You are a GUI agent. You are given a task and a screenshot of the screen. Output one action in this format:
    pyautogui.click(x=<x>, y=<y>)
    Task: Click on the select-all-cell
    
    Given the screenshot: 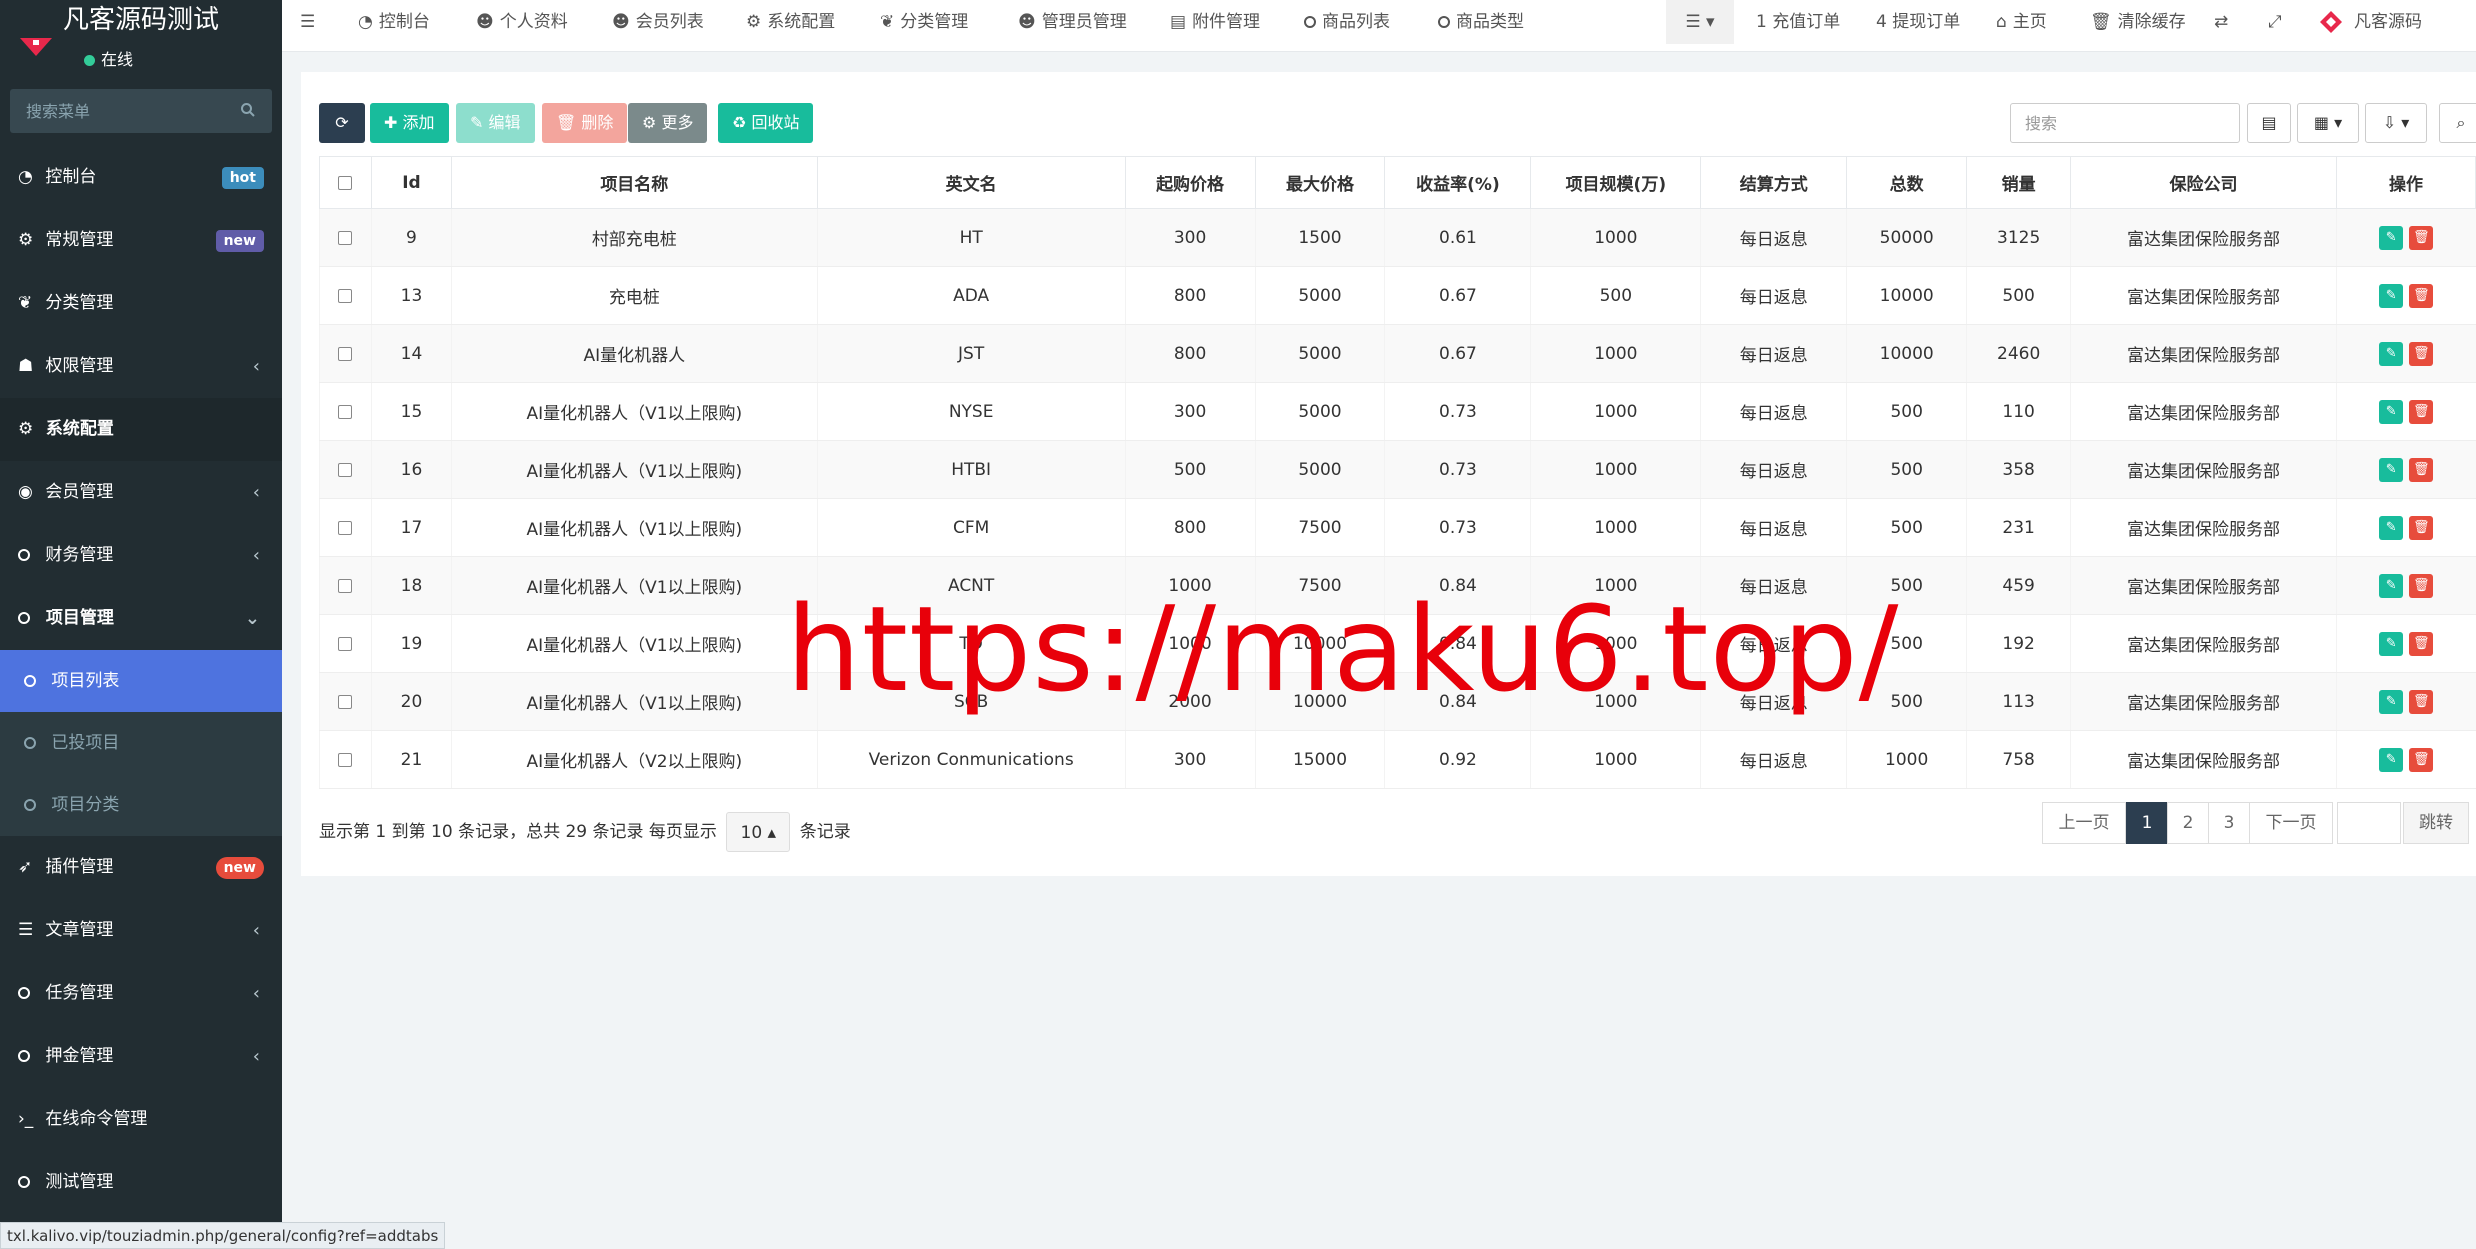 What is the action you would take?
    pyautogui.click(x=345, y=182)
    